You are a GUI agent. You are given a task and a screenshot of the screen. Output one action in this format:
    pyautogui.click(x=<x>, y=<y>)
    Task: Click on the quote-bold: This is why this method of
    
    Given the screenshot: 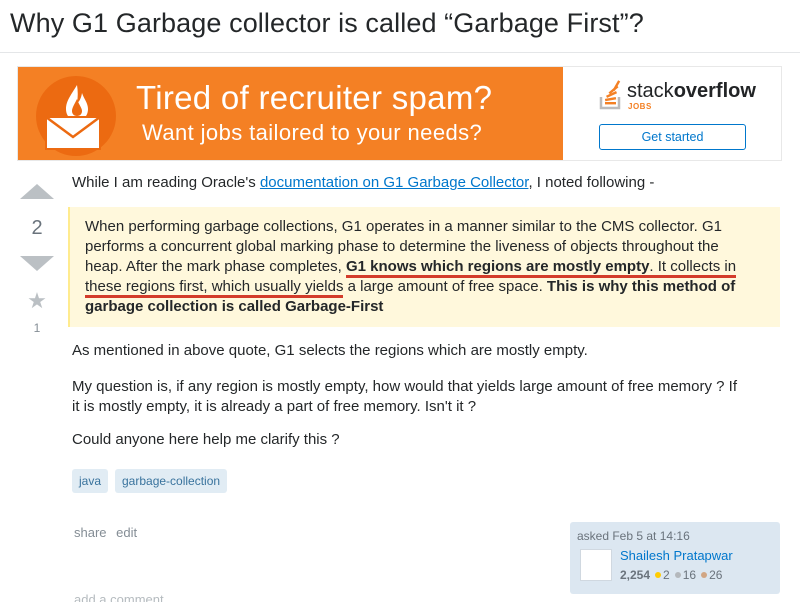 What is the action you would take?
    pyautogui.click(x=641, y=286)
    